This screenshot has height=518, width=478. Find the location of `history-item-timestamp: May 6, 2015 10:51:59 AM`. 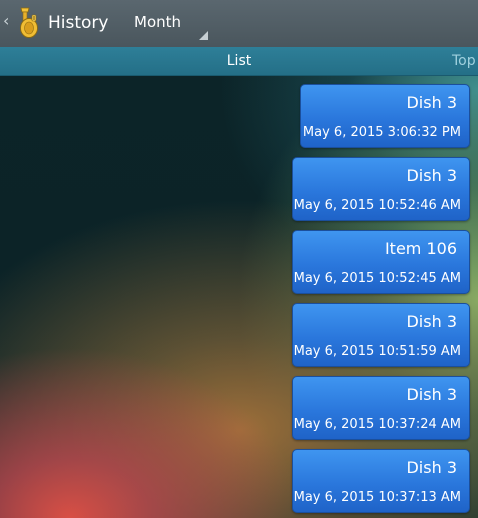

history-item-timestamp: May 6, 2015 10:51:59 AM is located at coordinates (377, 351).